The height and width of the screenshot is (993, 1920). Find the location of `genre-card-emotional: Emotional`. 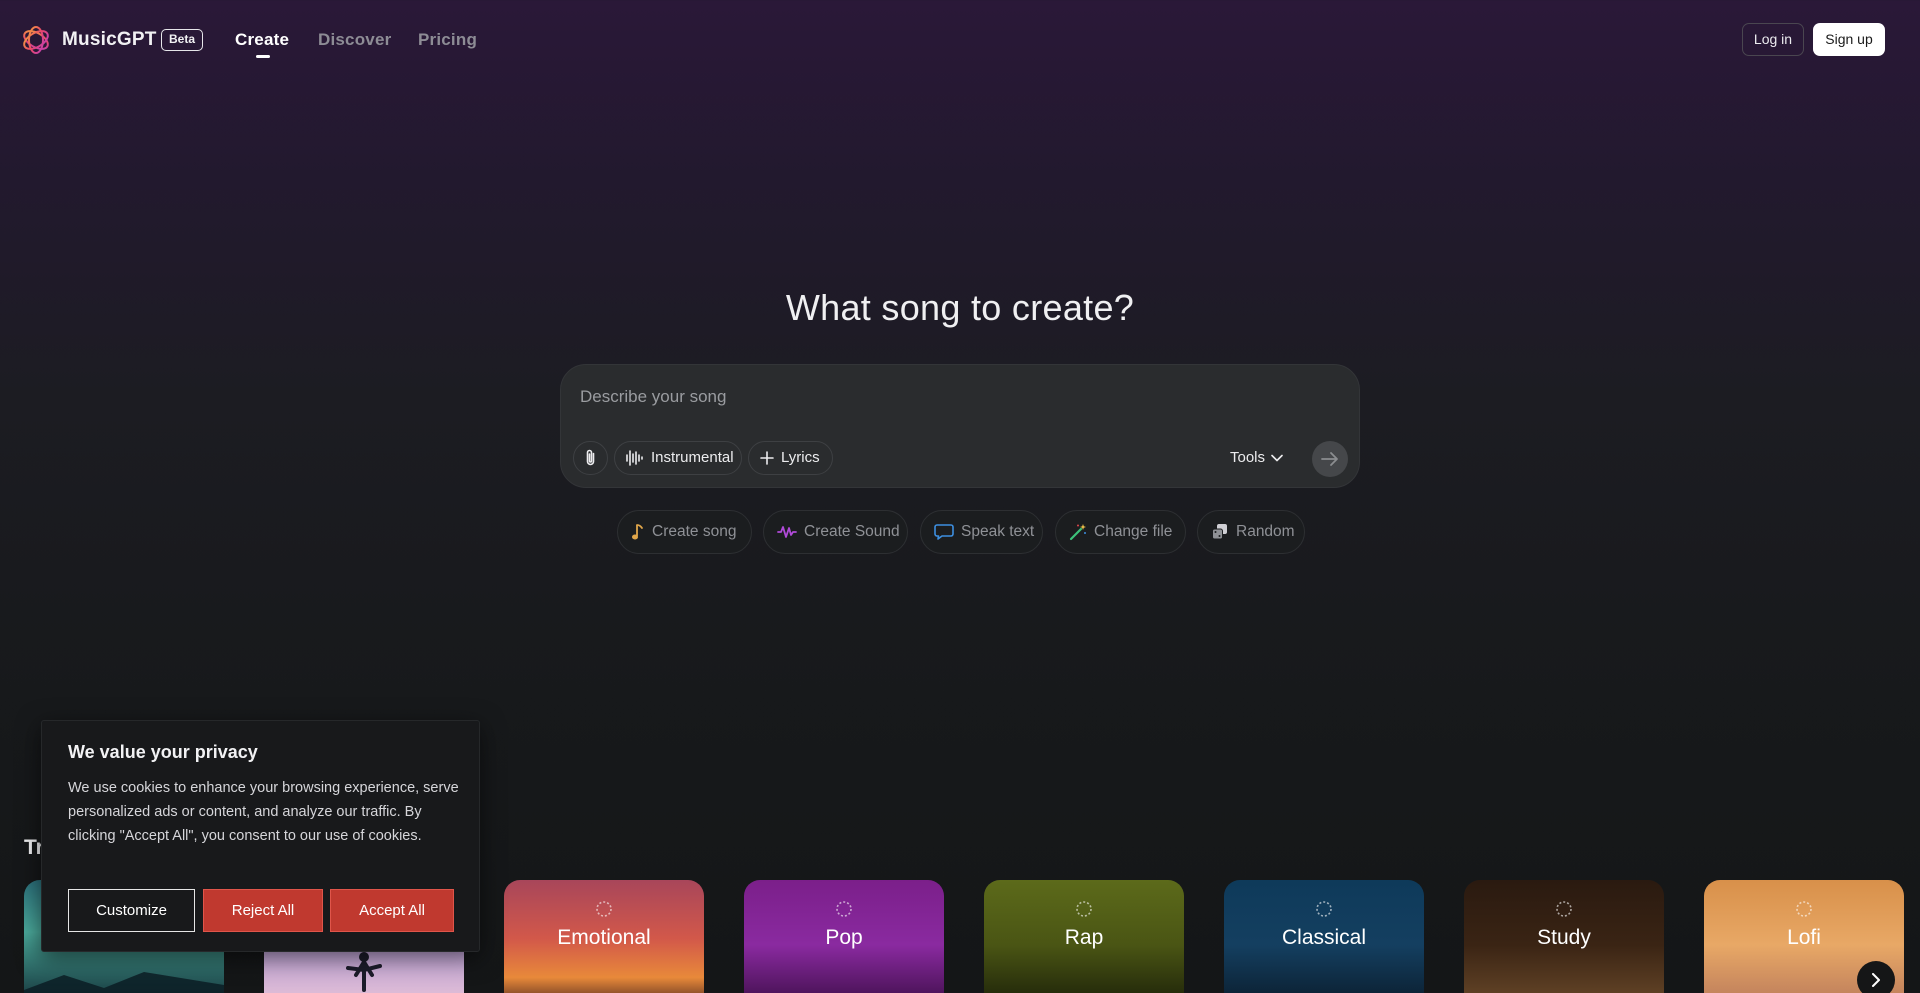

genre-card-emotional: Emotional is located at coordinates (604, 936).